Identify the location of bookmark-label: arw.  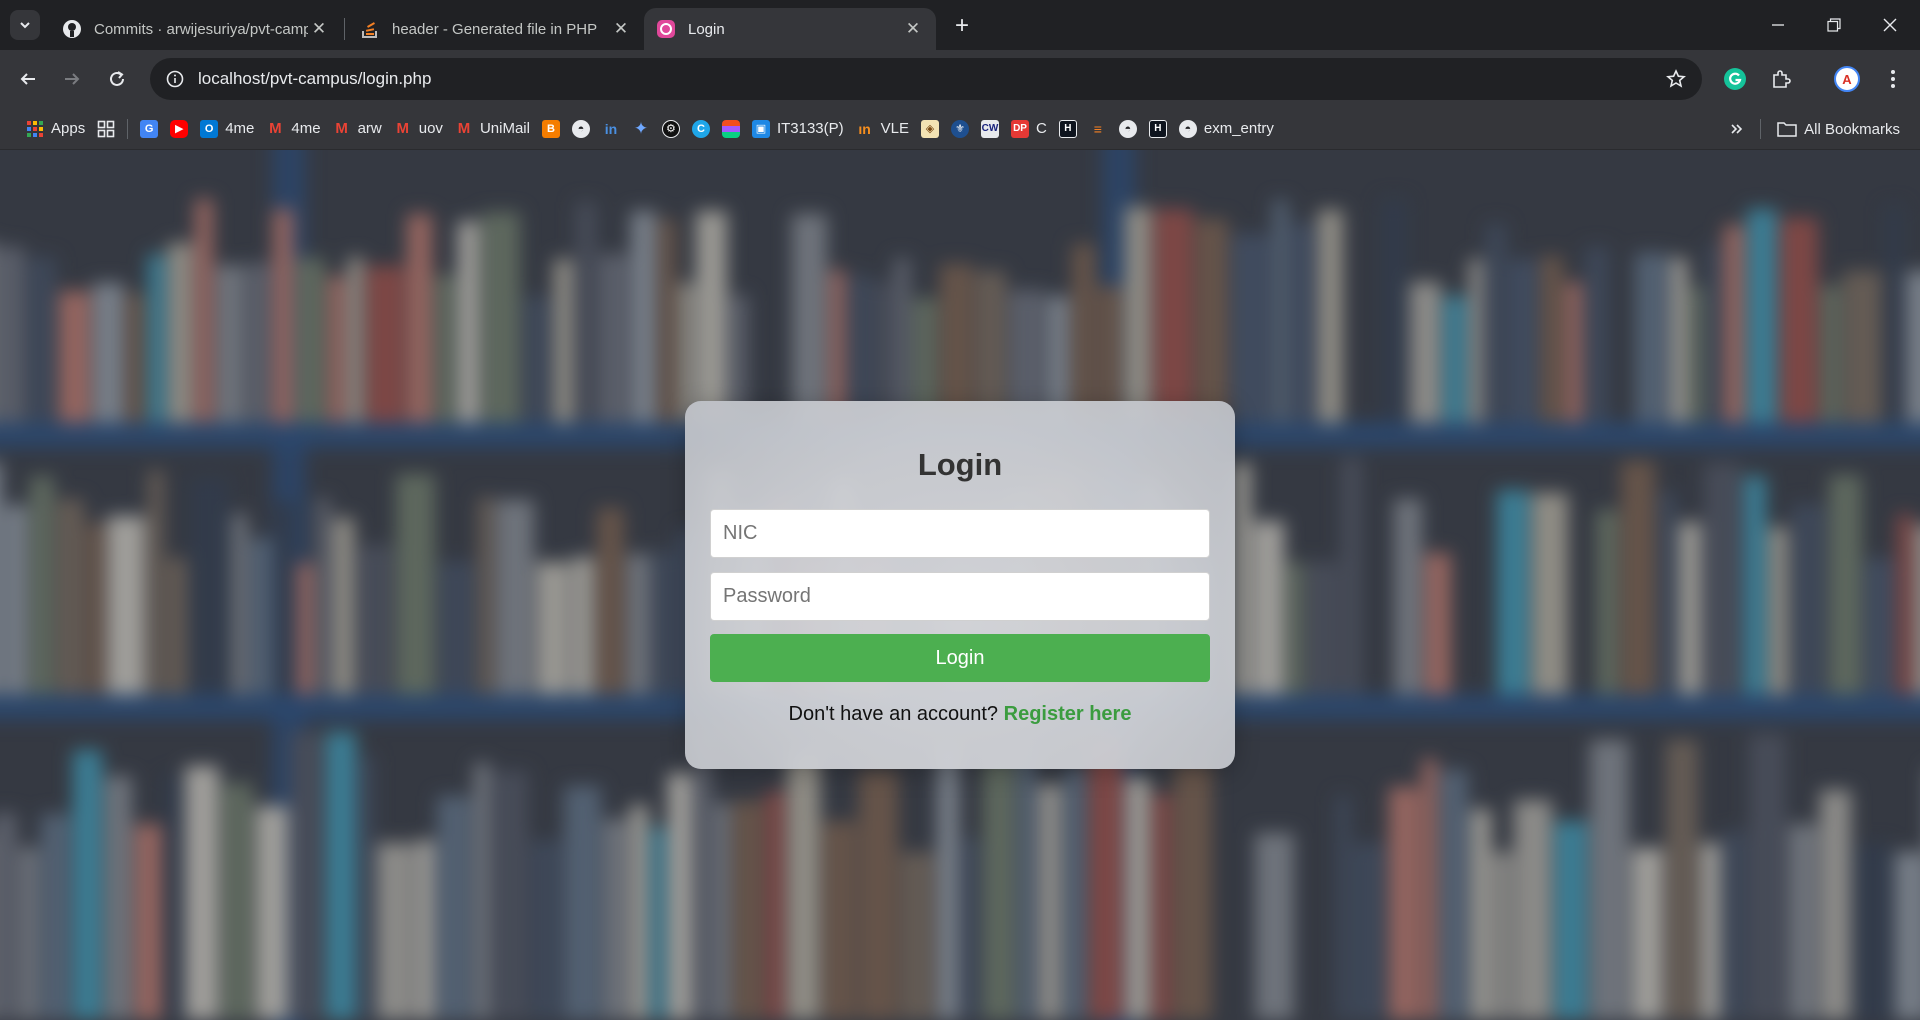
(369, 128).